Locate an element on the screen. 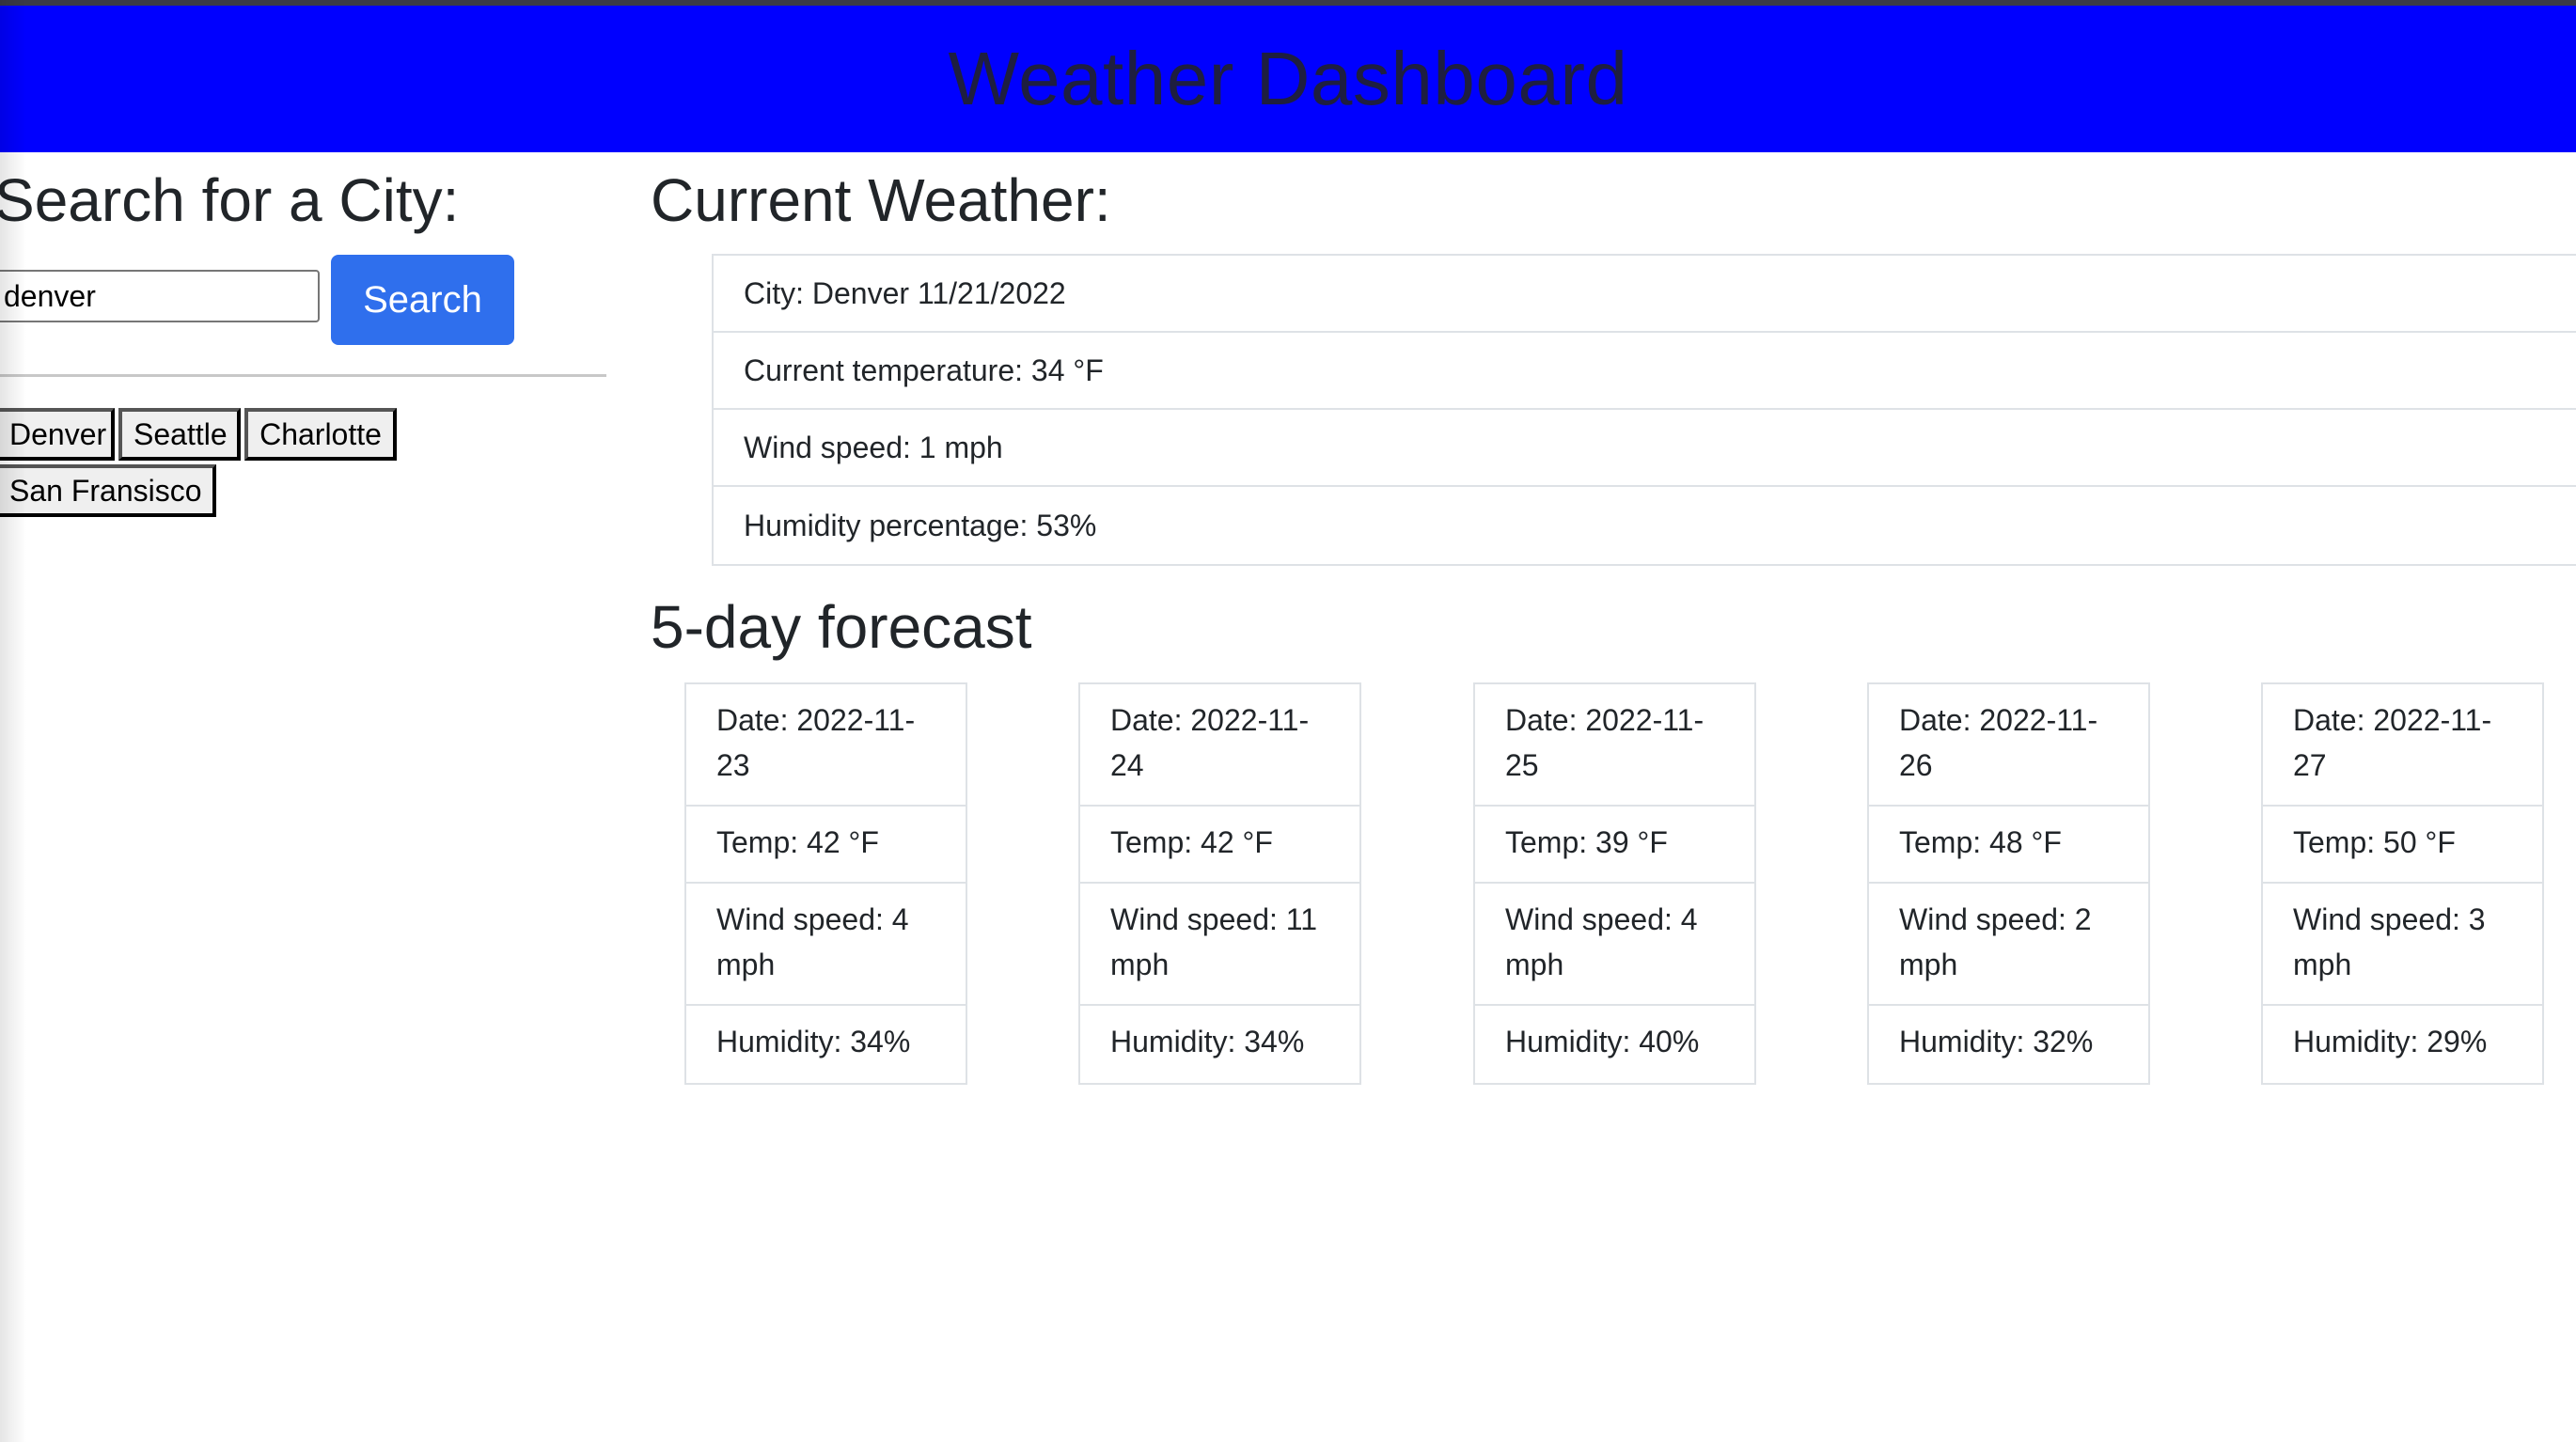 Image resolution: width=2576 pixels, height=1442 pixels. forecast-temp: Temp: 50 °F is located at coordinates (2403, 845).